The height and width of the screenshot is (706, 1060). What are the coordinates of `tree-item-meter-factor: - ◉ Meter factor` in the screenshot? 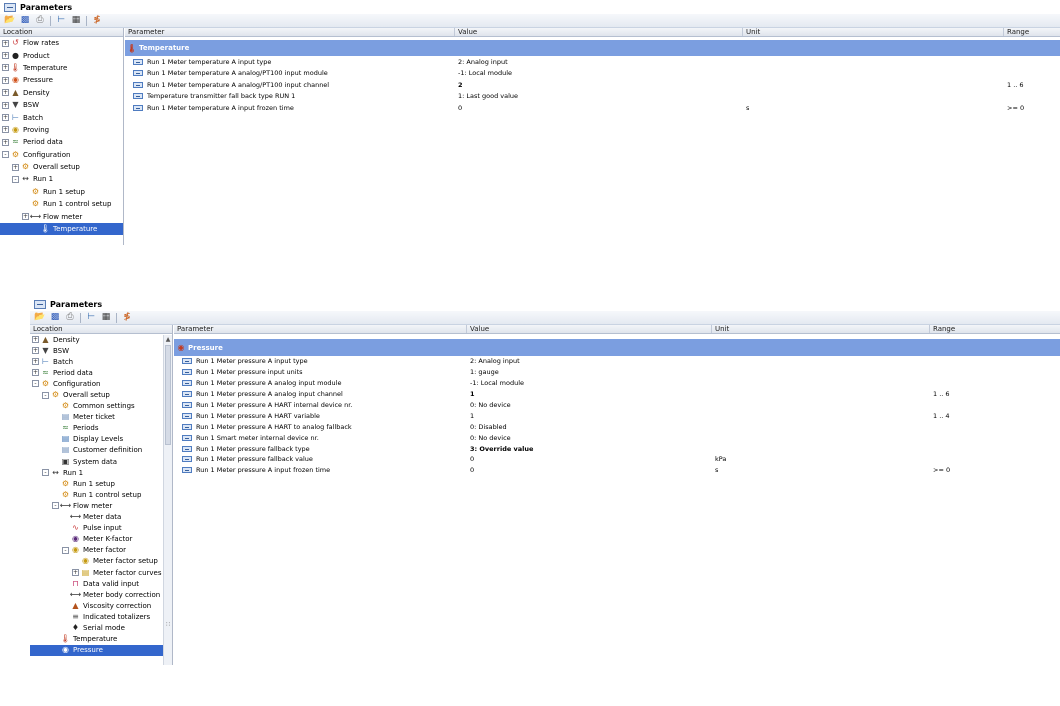 It's located at (101, 550).